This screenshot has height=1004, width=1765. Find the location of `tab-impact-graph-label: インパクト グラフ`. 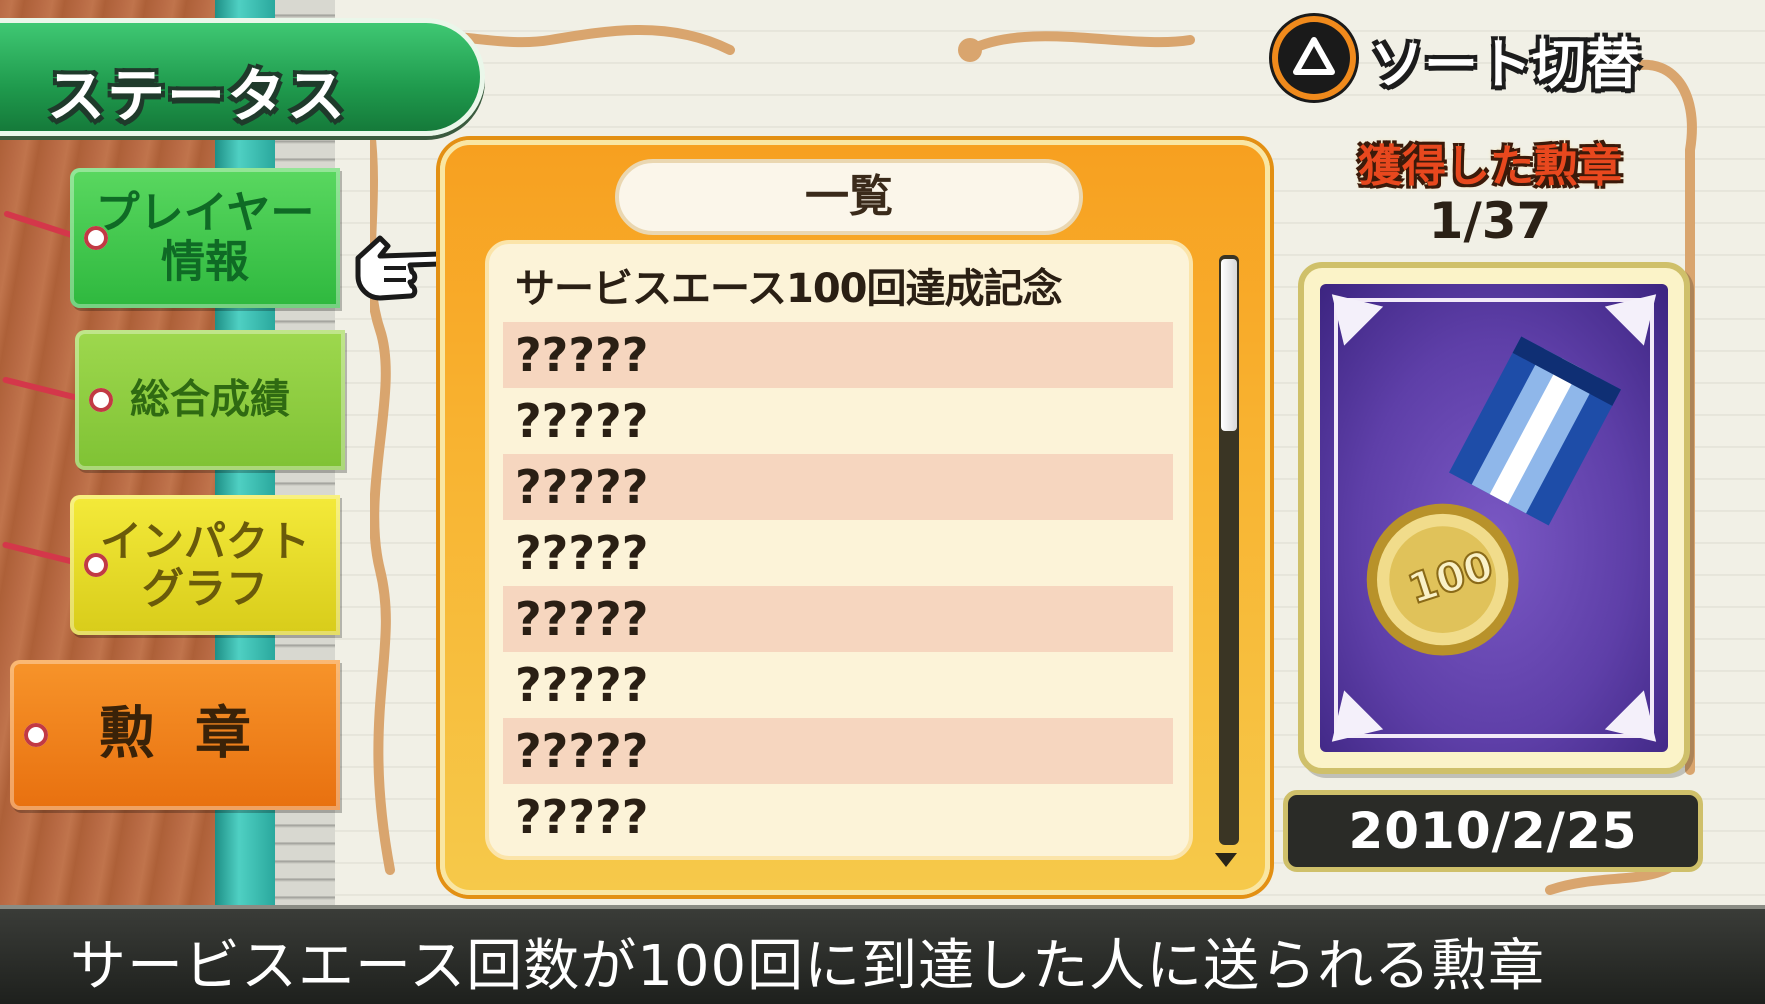

tab-impact-graph-label: インパクト グラフ is located at coordinates (204, 564).